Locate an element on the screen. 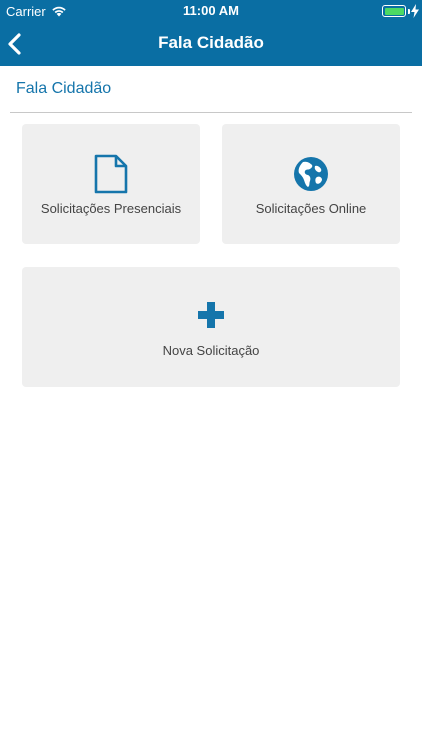  plus-icon is located at coordinates (211, 315).